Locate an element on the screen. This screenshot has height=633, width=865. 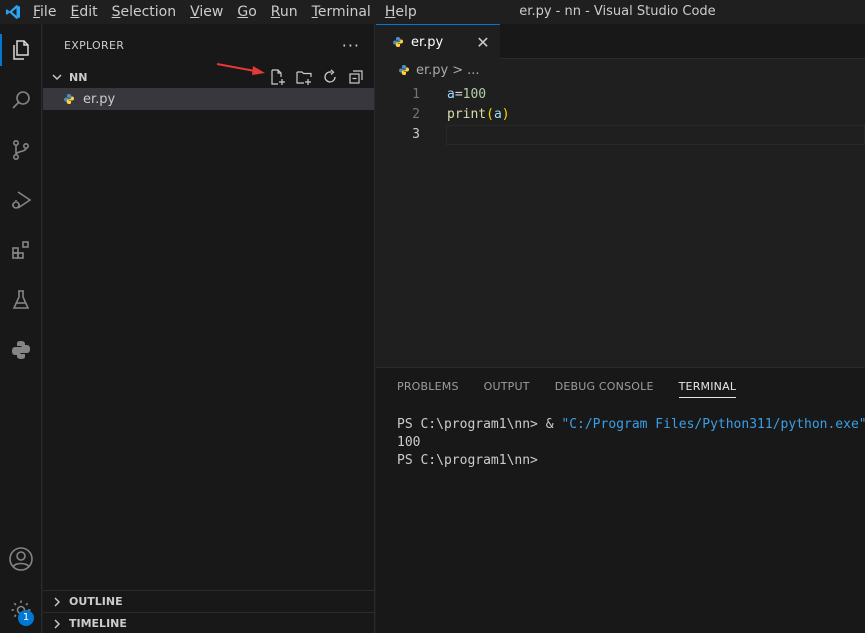
terminal-line: PS C:\program1\nn> is located at coordinates (467, 460).